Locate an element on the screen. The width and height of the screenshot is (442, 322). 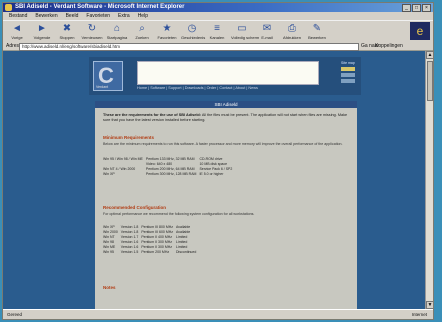
table-cell: Win XP is located at coordinates (109, 174).